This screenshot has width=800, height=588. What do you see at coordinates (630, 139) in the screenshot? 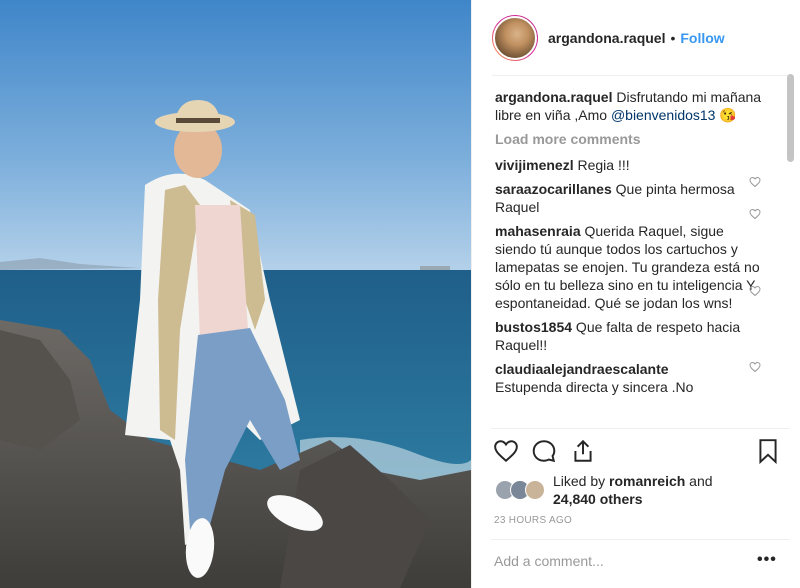
I see `load-more-comments: Load more comments` at bounding box center [630, 139].